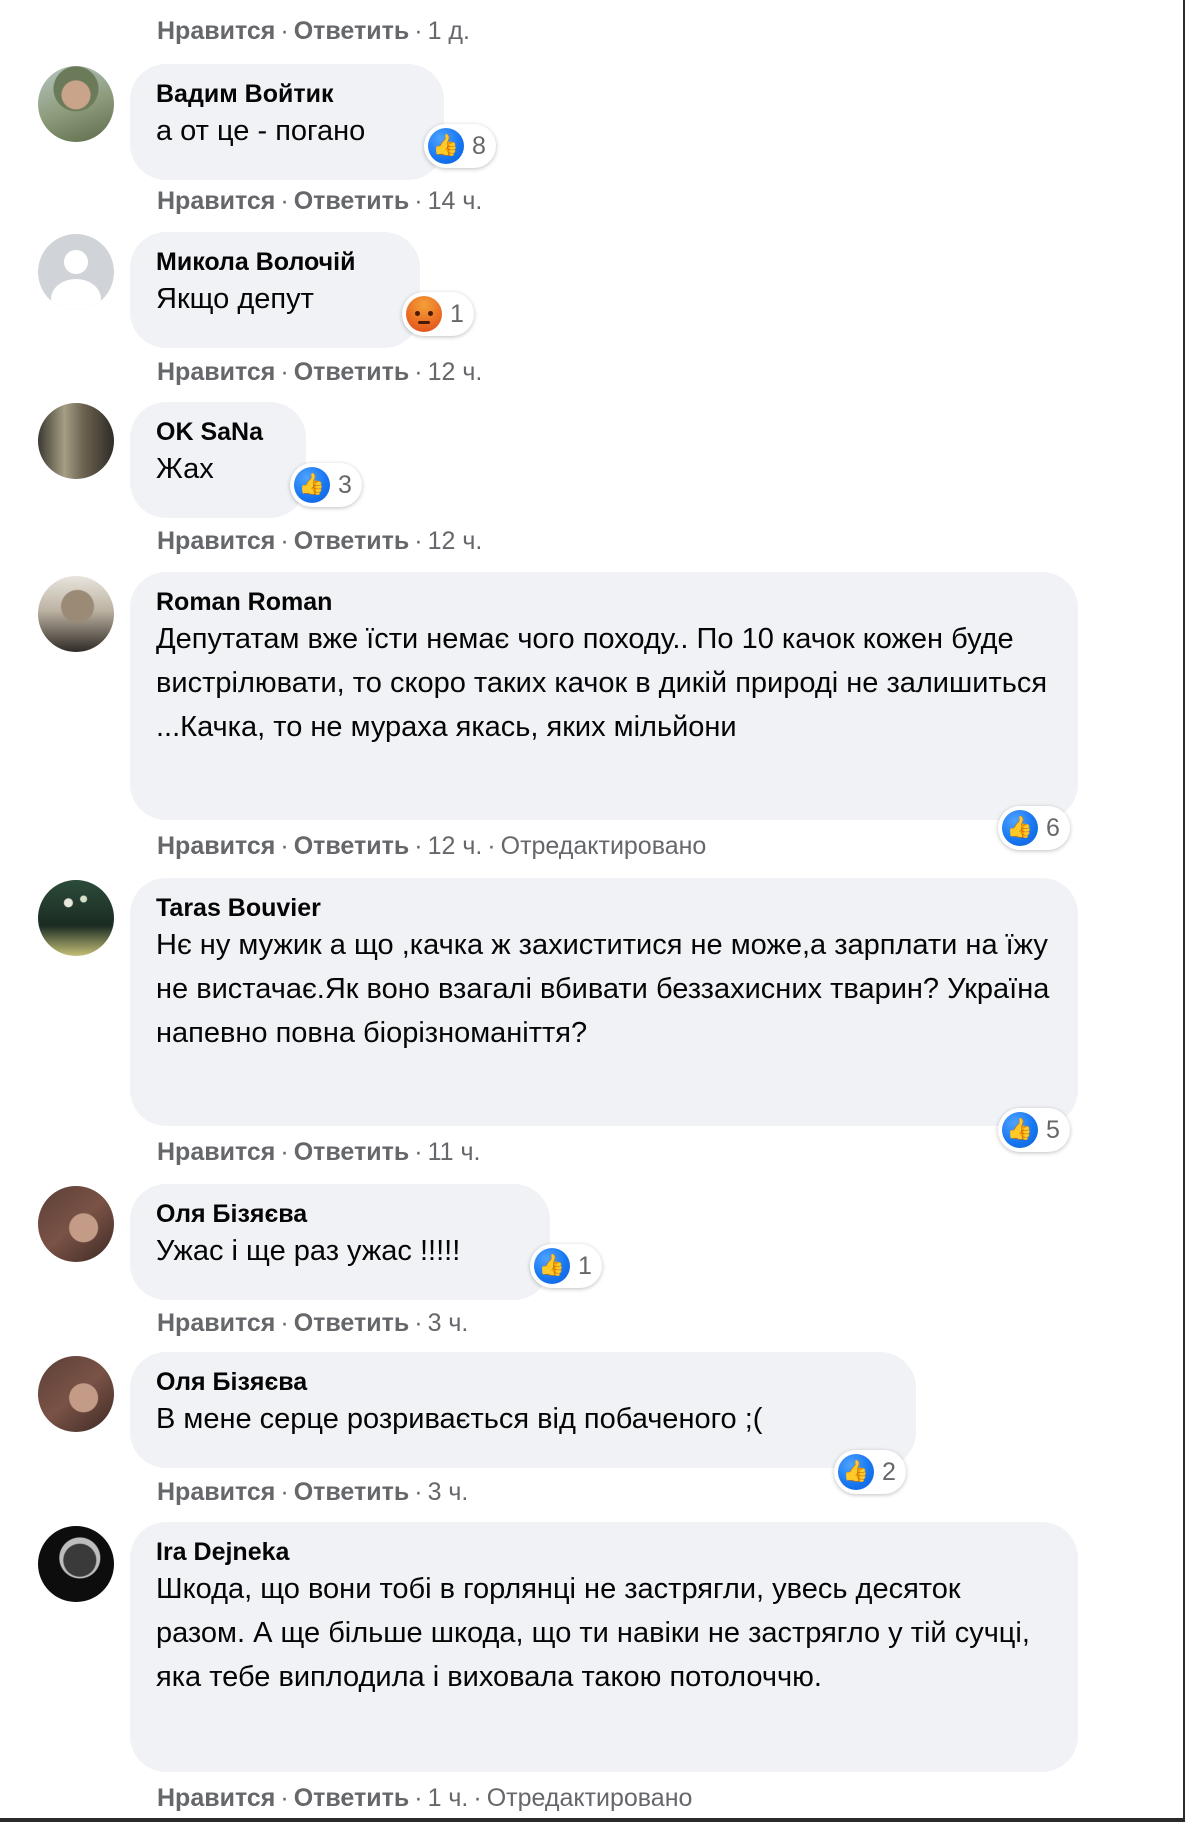  Describe the element at coordinates (592, 1820) in the screenshot. I see `window-edge-bottom` at that location.